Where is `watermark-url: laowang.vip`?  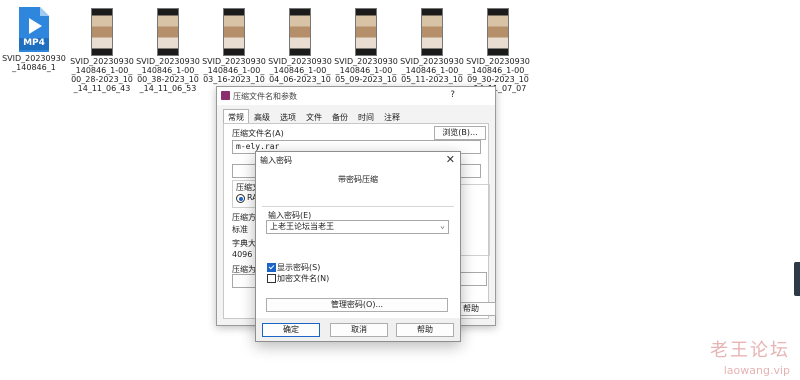
watermark-url: laowang.vip is located at coordinates (756, 370).